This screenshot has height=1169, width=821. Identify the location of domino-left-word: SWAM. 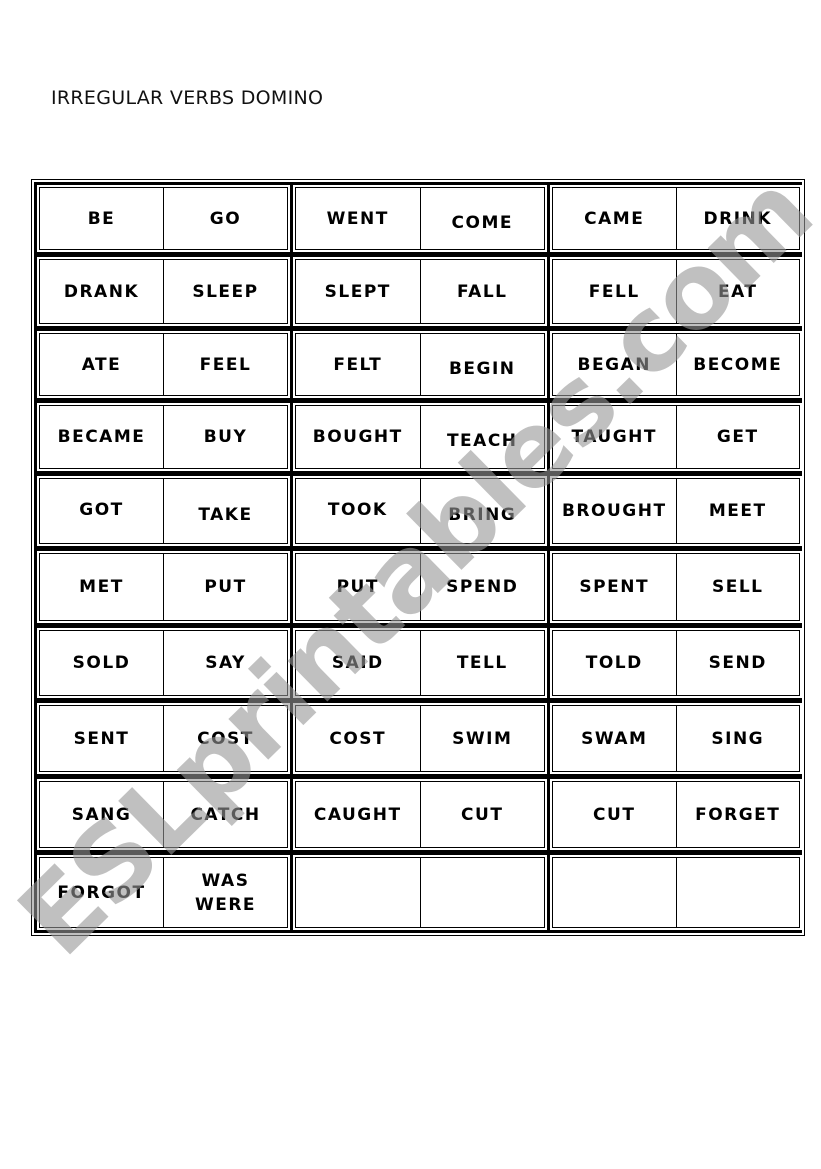
(615, 738).